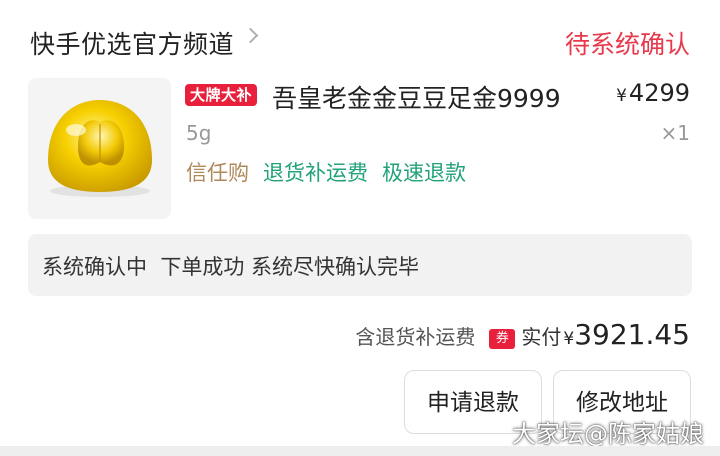 This screenshot has height=456, width=720. Describe the element at coordinates (415, 337) in the screenshot. I see `return-shipping-note: 含退货补运费` at that location.